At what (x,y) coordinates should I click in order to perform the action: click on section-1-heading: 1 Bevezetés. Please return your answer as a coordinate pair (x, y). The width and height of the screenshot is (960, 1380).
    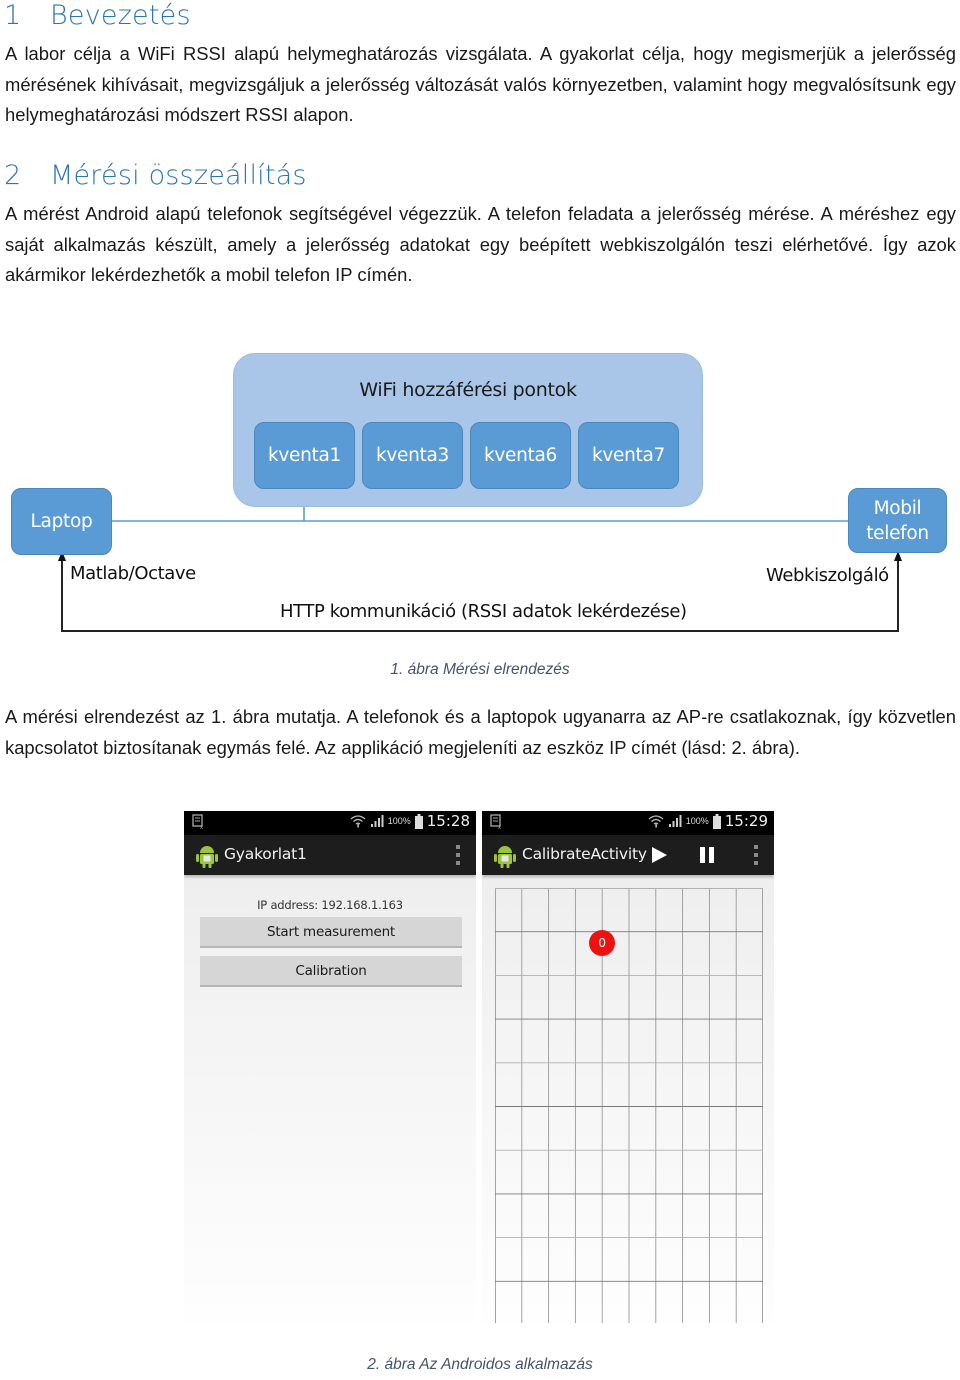
    Looking at the image, I should click on (97, 15).